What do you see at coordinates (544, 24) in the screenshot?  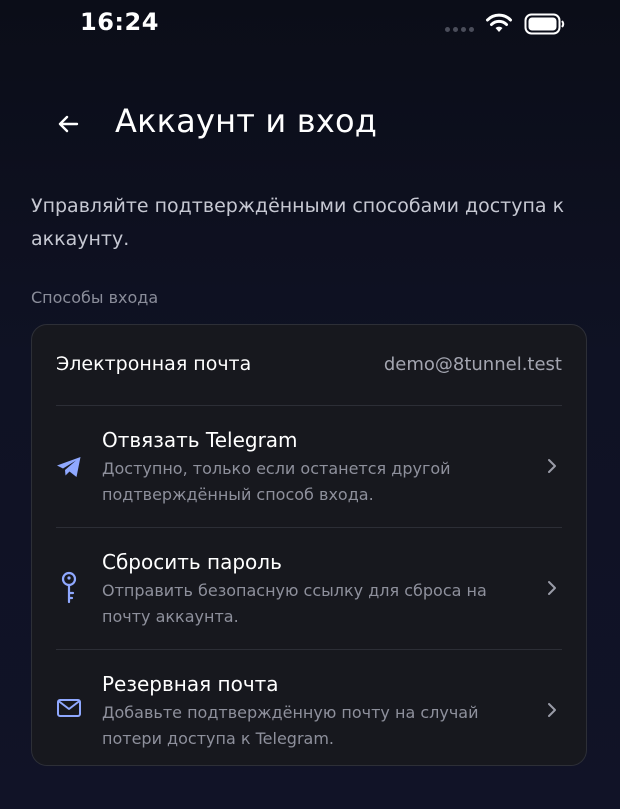 I see `battery-icon` at bounding box center [544, 24].